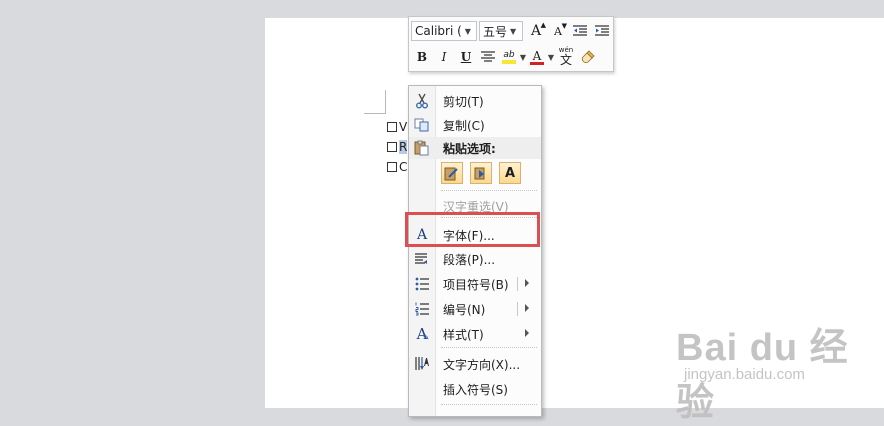  What do you see at coordinates (565, 60) in the screenshot?
I see `phonetic-guide-icon: 文` at bounding box center [565, 60].